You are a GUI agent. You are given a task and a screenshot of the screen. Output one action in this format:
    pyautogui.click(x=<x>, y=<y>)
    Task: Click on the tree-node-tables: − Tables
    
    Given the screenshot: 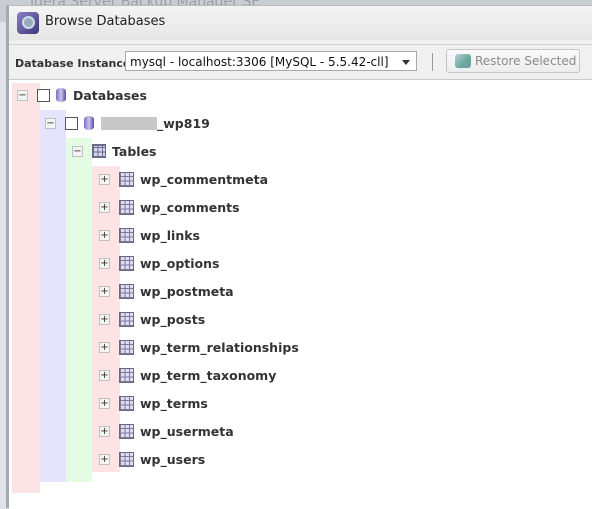 What is the action you would take?
    pyautogui.click(x=114, y=151)
    